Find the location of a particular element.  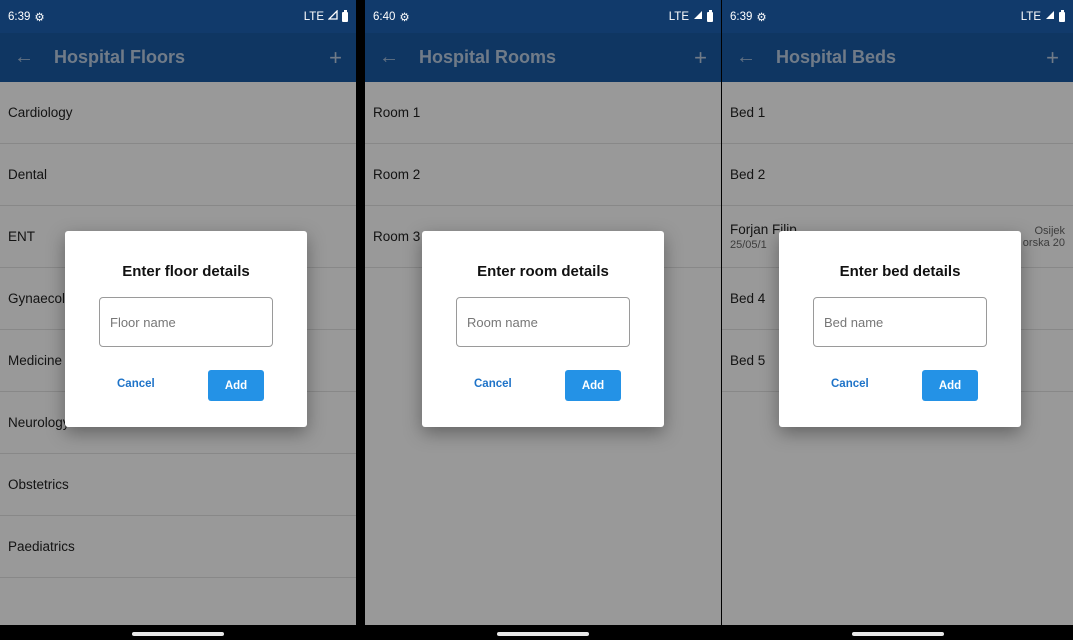

bed-name-field is located at coordinates (900, 322).